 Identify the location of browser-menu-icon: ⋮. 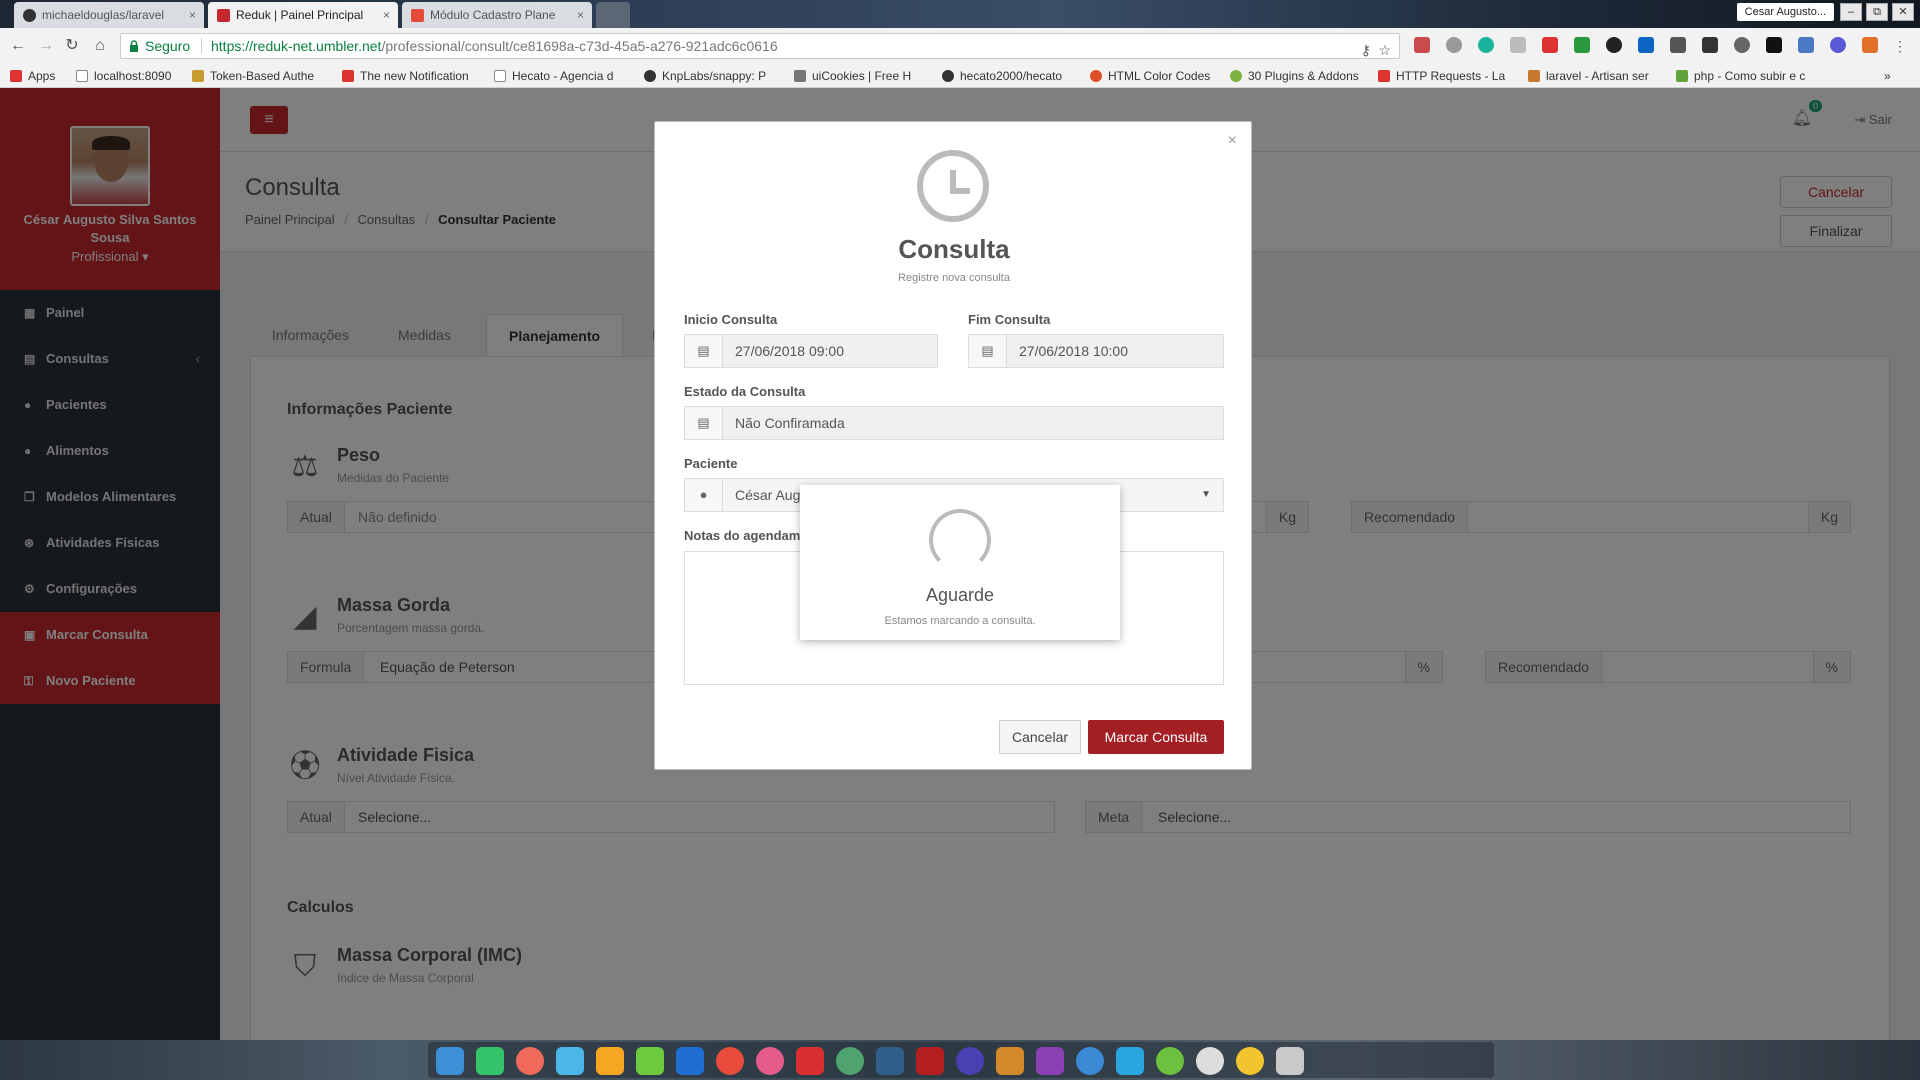
(1900, 46).